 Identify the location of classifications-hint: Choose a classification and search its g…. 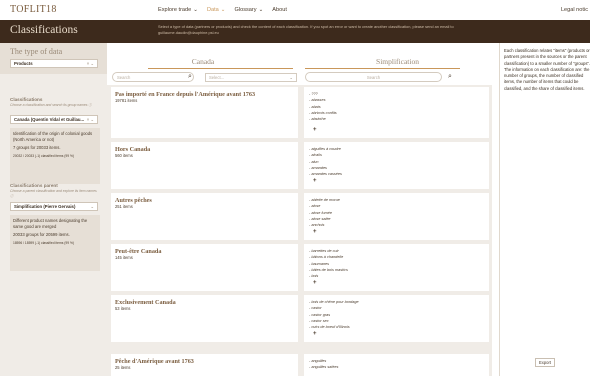
(51, 105).